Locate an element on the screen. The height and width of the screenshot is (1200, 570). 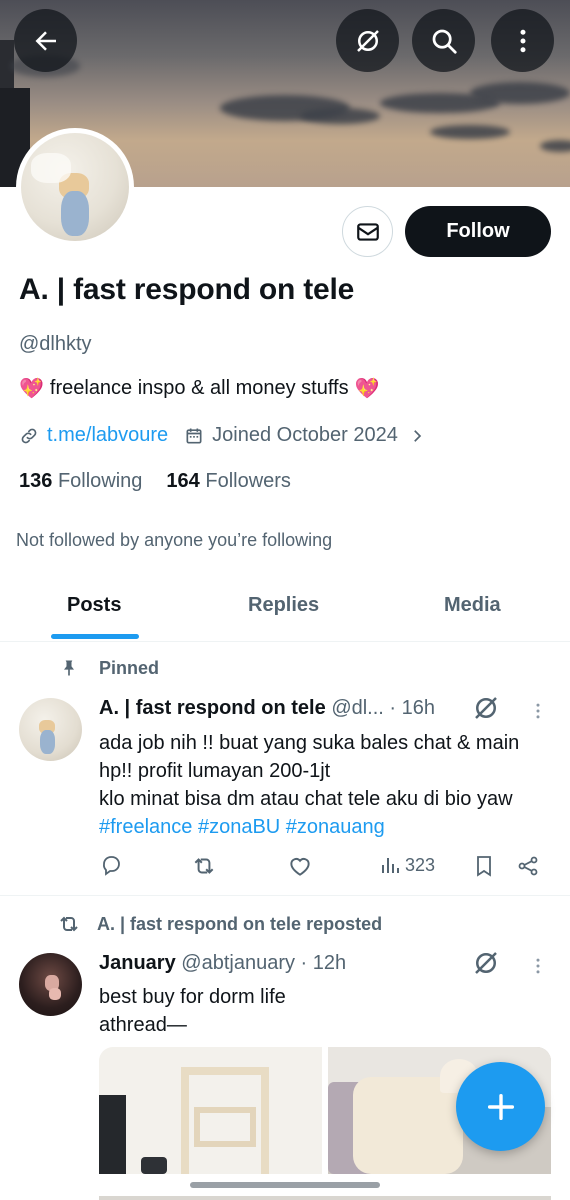
profile-tabs: Posts Replies Media is located at coordinates (285, 611).